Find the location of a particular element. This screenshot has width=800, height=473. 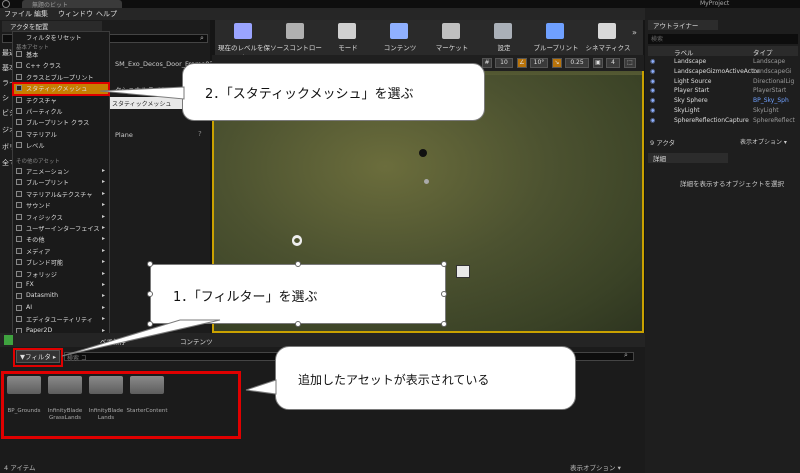

filter-item-basic-1: C++ クラス is located at coordinates (43, 65).